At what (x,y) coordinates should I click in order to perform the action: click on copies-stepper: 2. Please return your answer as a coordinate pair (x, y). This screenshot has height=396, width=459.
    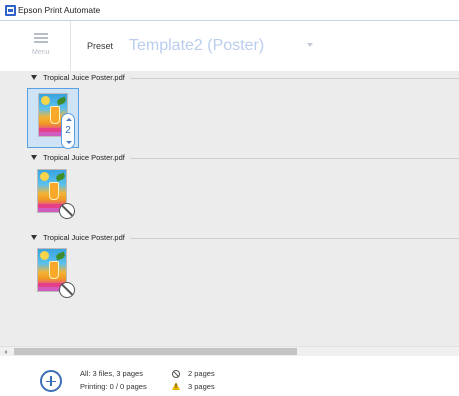
    Looking at the image, I should click on (68, 131).